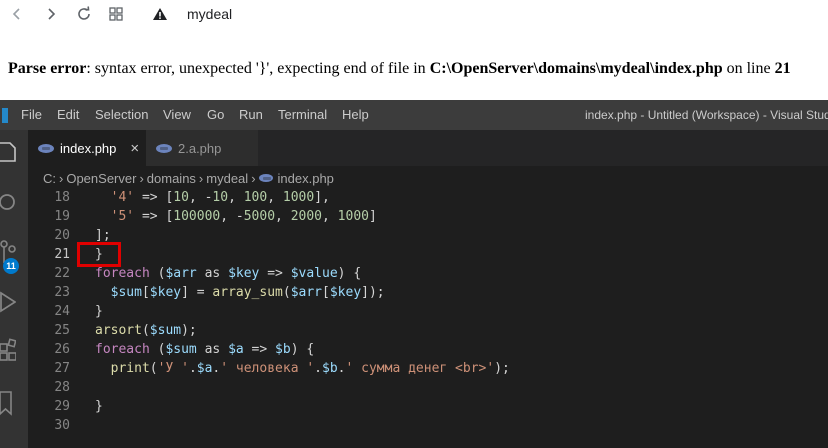  I want to click on code-line: 28, so click(428, 387).